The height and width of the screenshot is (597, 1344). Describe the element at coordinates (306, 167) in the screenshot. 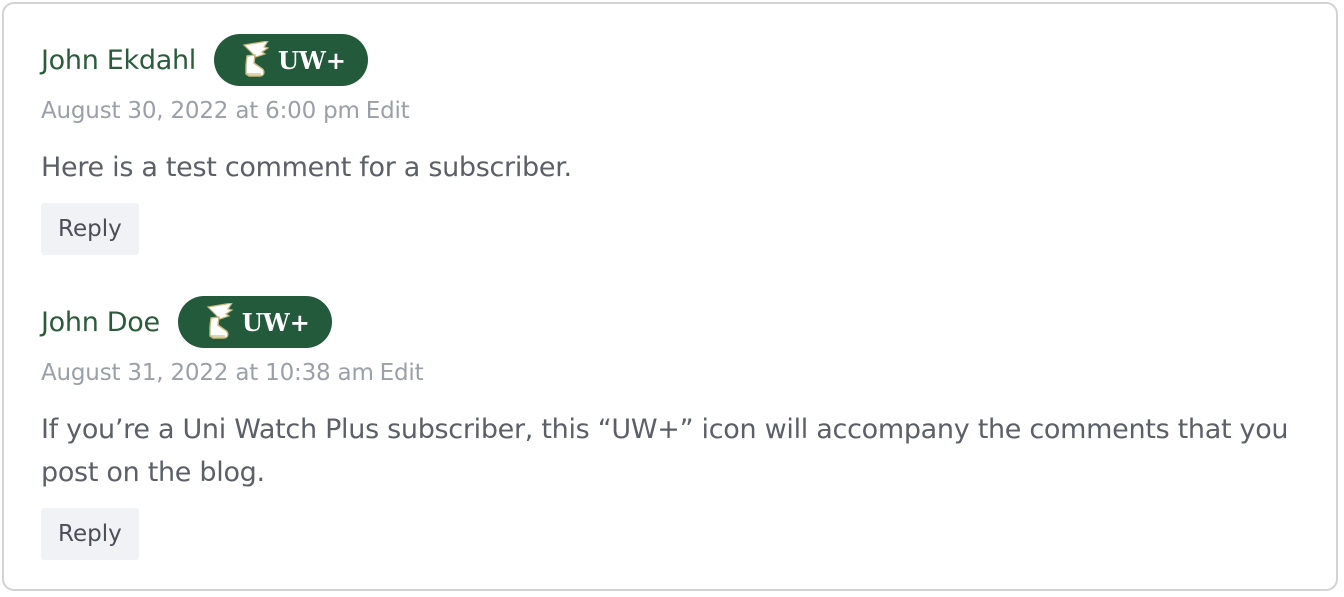

I see `comment-text: Here is a test comment for a subscriber.` at that location.